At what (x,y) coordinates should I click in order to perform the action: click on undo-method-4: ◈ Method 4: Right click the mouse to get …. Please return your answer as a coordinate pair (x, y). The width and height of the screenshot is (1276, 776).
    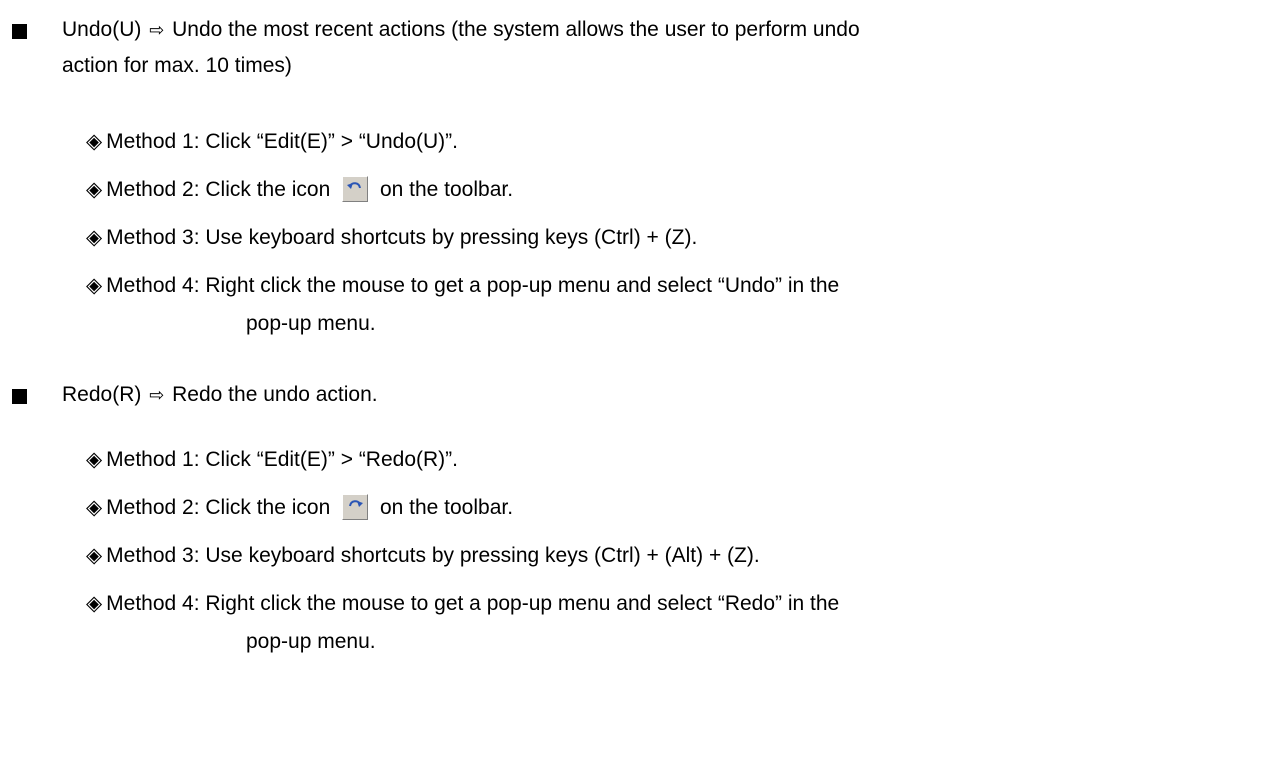
    Looking at the image, I should click on (462, 286).